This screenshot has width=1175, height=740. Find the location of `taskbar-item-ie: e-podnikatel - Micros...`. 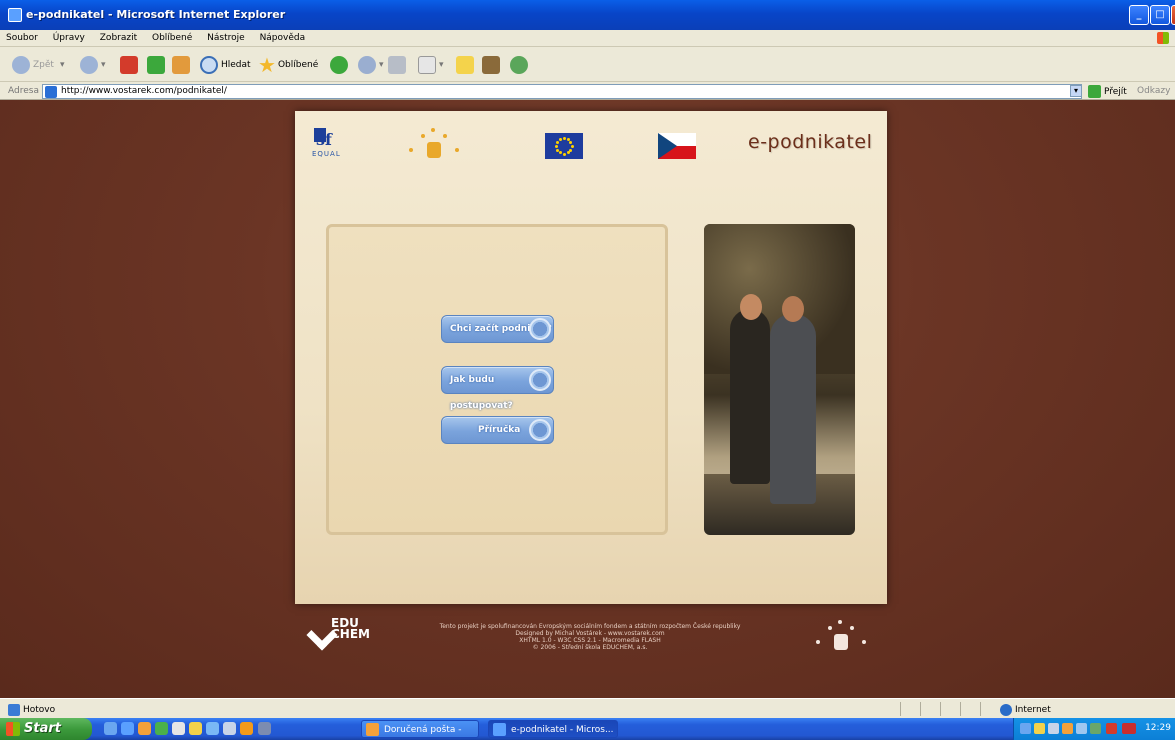

taskbar-item-ie: e-podnikatel - Micros... is located at coordinates (553, 729).